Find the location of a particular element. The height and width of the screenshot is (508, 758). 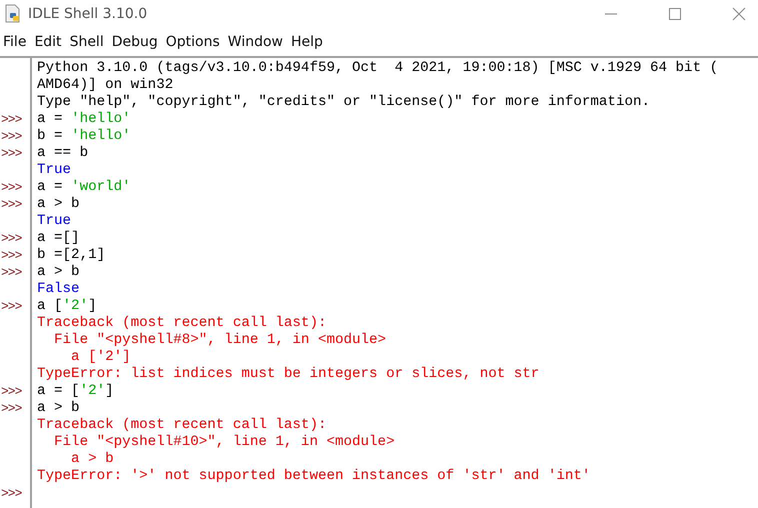

code-line: a =[] is located at coordinates (58, 238).